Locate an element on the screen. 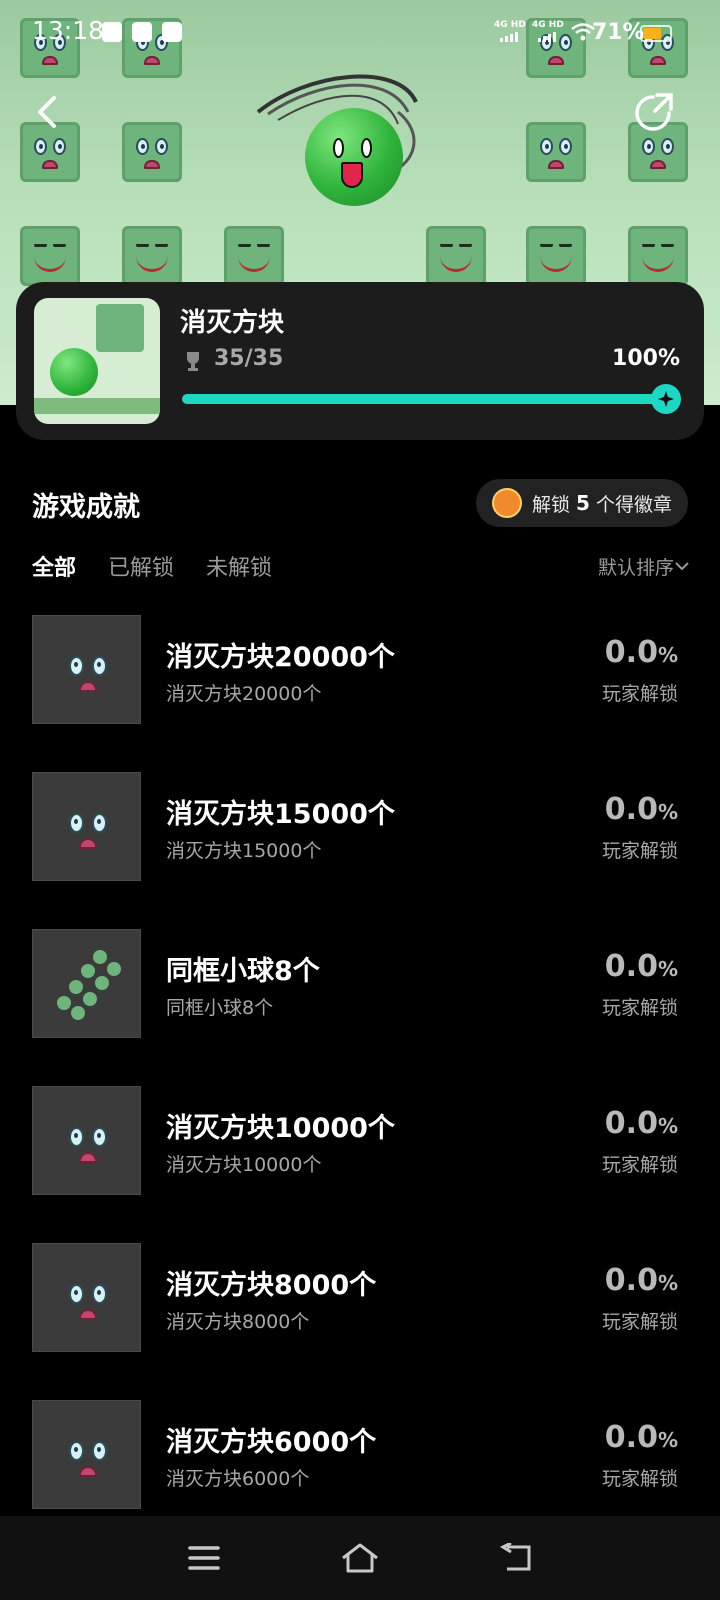 The image size is (720, 1600). home-button is located at coordinates (360, 1558).